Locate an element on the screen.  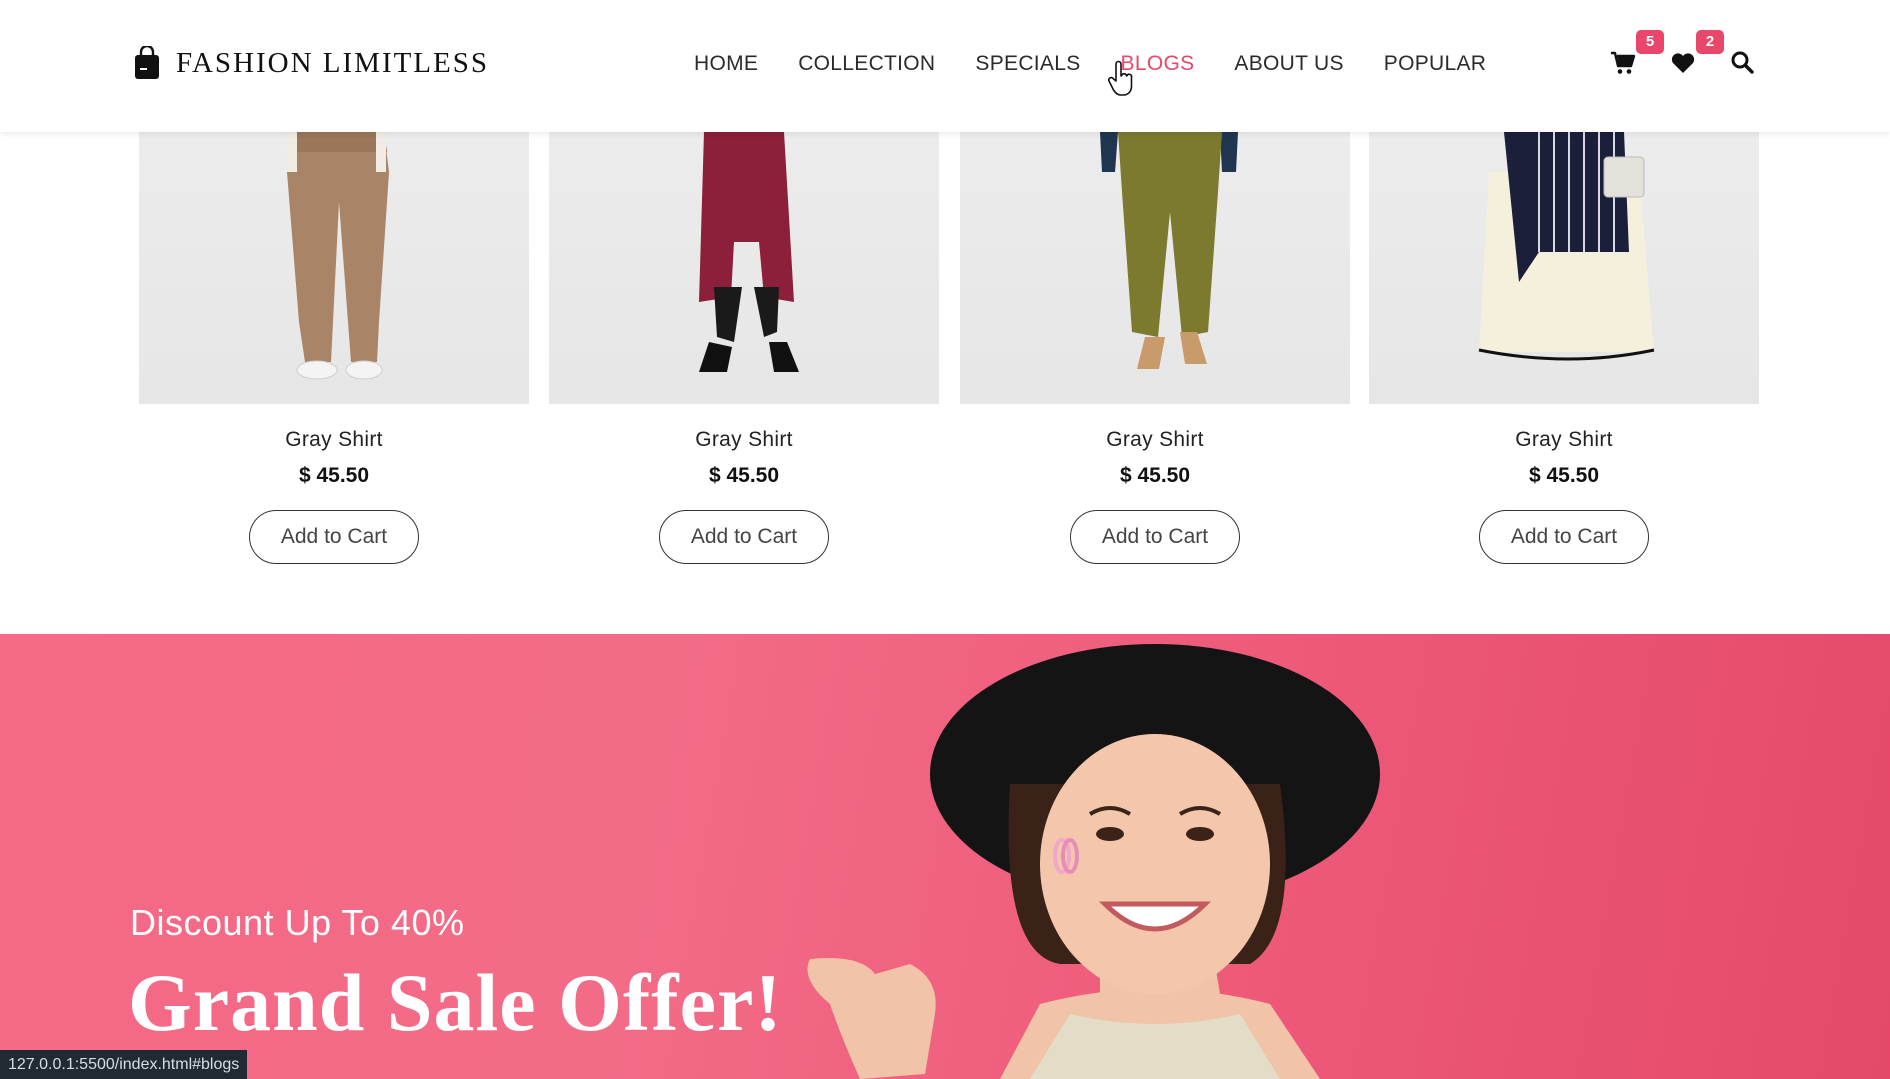
banner-subtitle: Discount Up To 40% is located at coordinates (297, 922).